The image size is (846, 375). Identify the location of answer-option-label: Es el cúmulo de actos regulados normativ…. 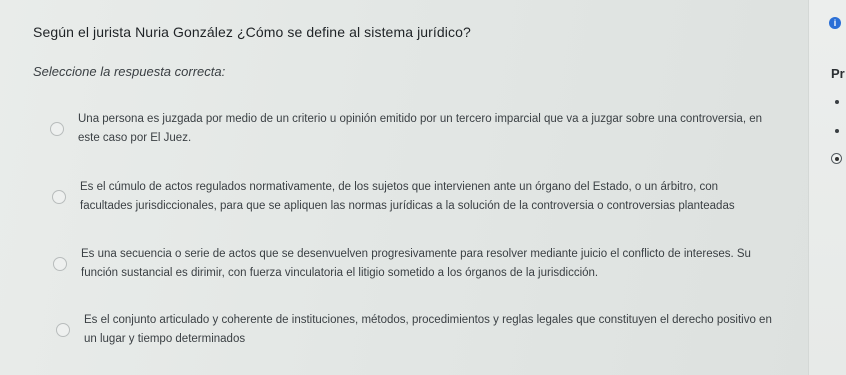
(407, 196).